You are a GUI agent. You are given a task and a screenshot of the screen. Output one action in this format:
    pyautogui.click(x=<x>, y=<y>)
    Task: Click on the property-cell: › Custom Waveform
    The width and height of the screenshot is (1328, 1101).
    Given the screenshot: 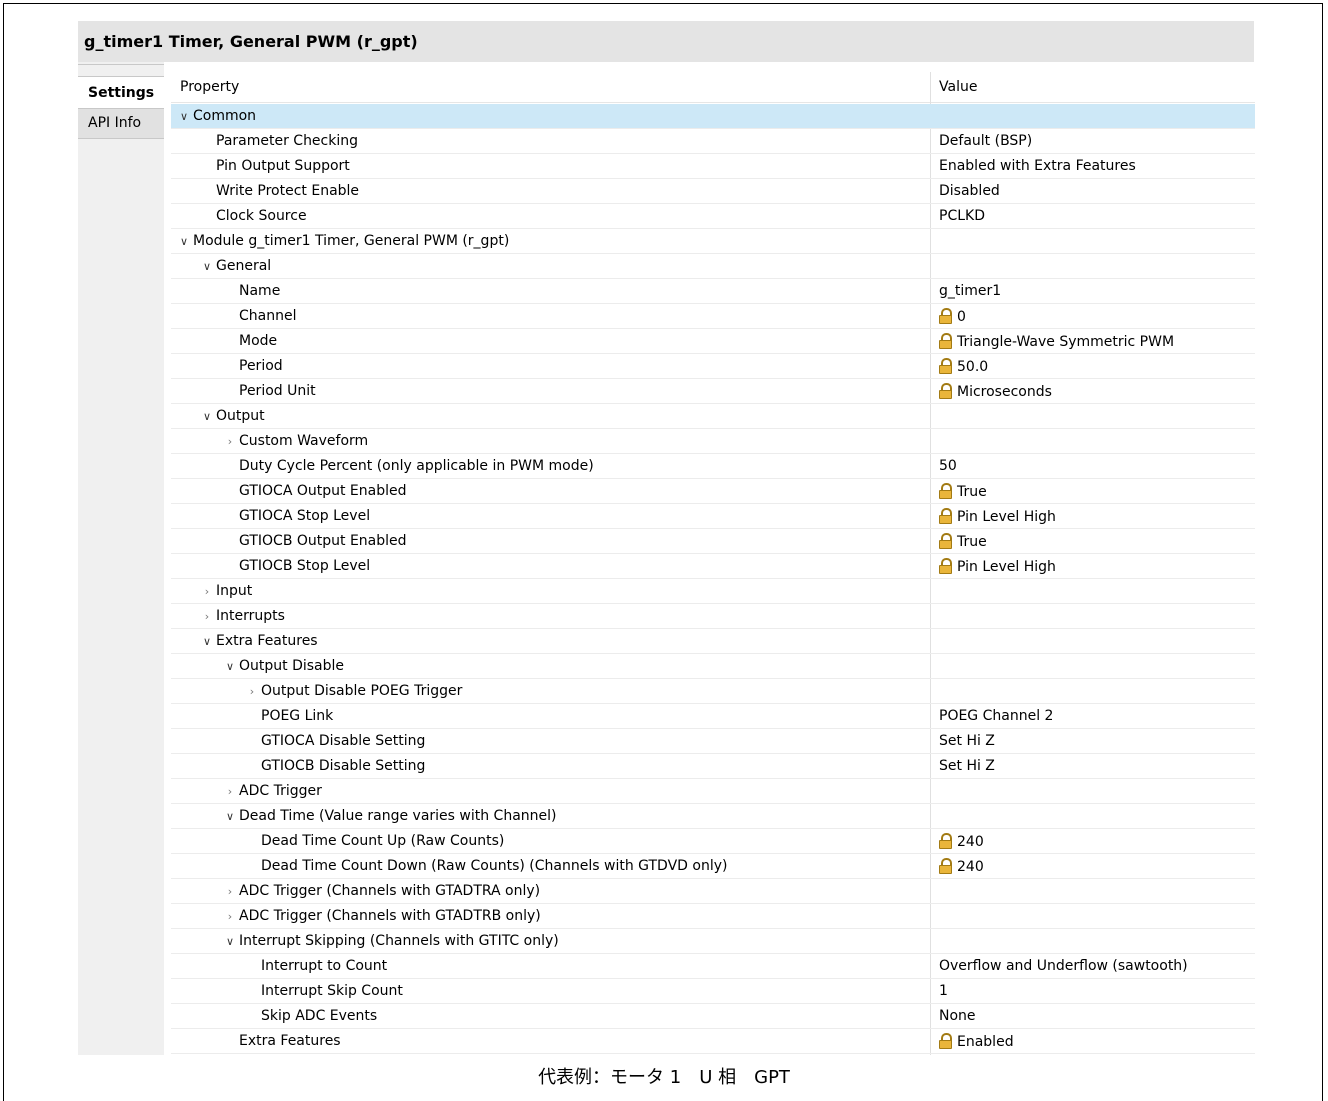 What is the action you would take?
    pyautogui.click(x=295, y=441)
    